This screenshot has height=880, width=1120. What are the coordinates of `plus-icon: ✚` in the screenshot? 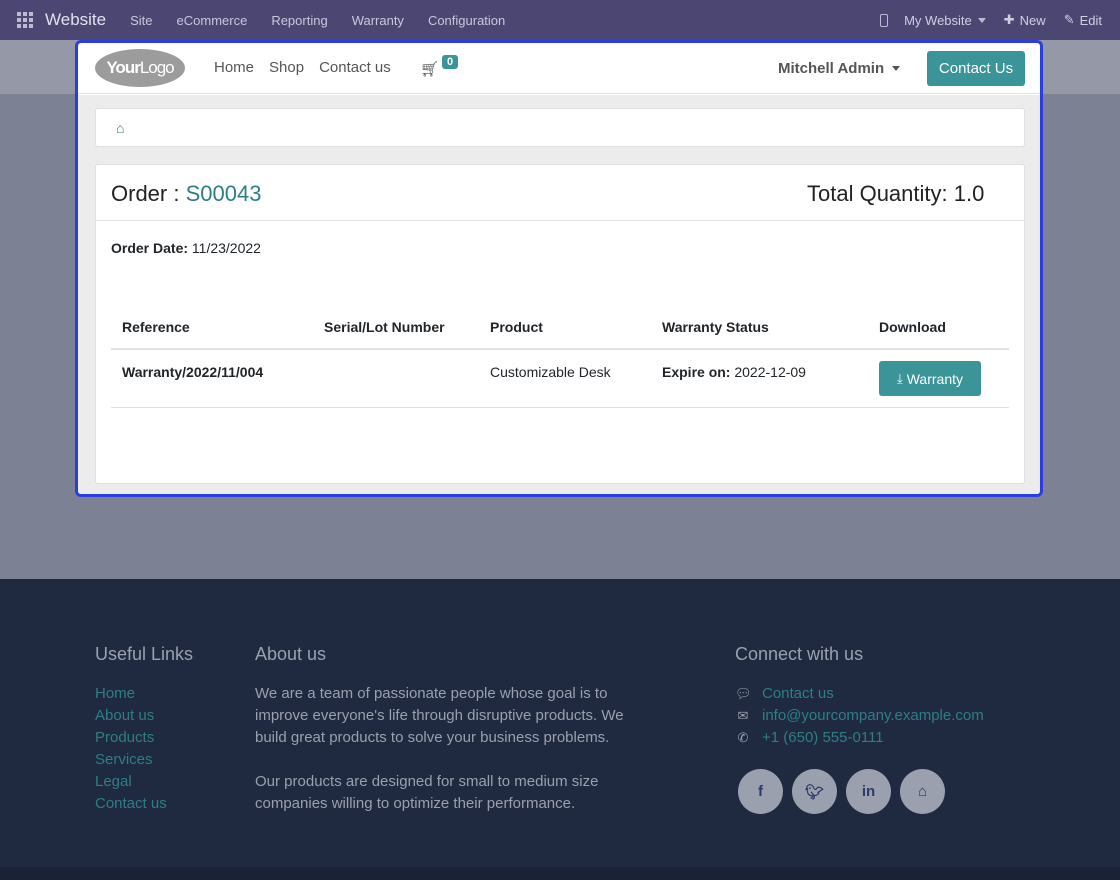 It's located at (1009, 19).